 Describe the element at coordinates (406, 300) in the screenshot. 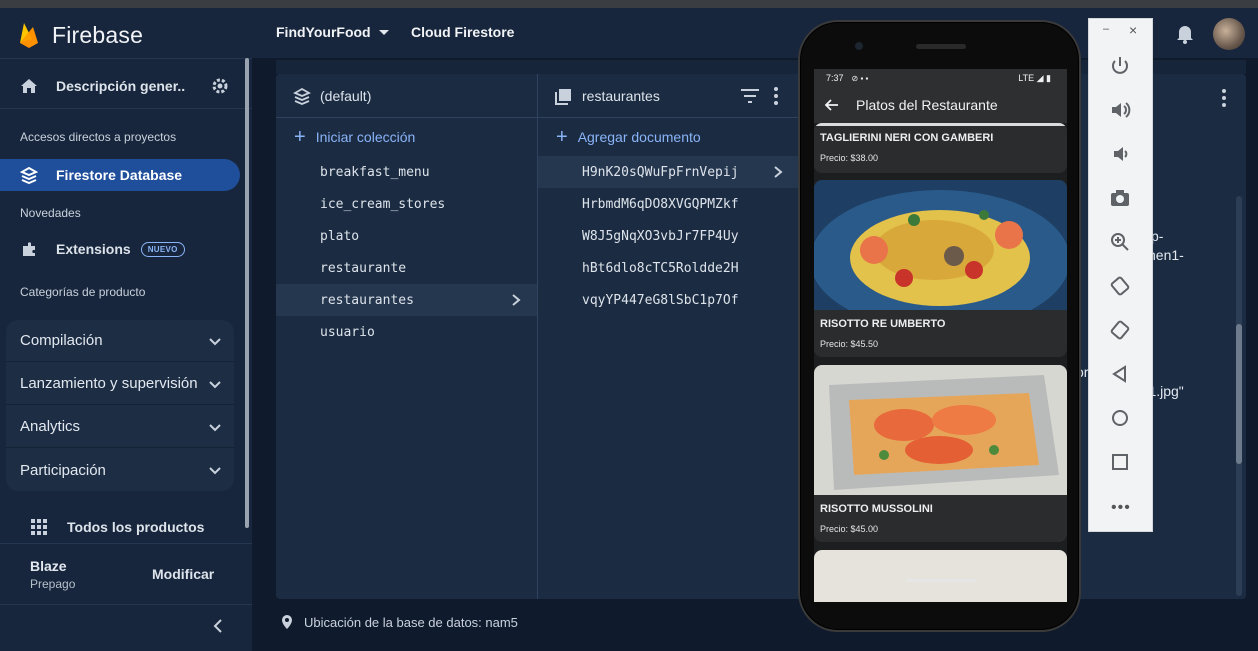

I see `collection-item-selected: restaurantes` at that location.